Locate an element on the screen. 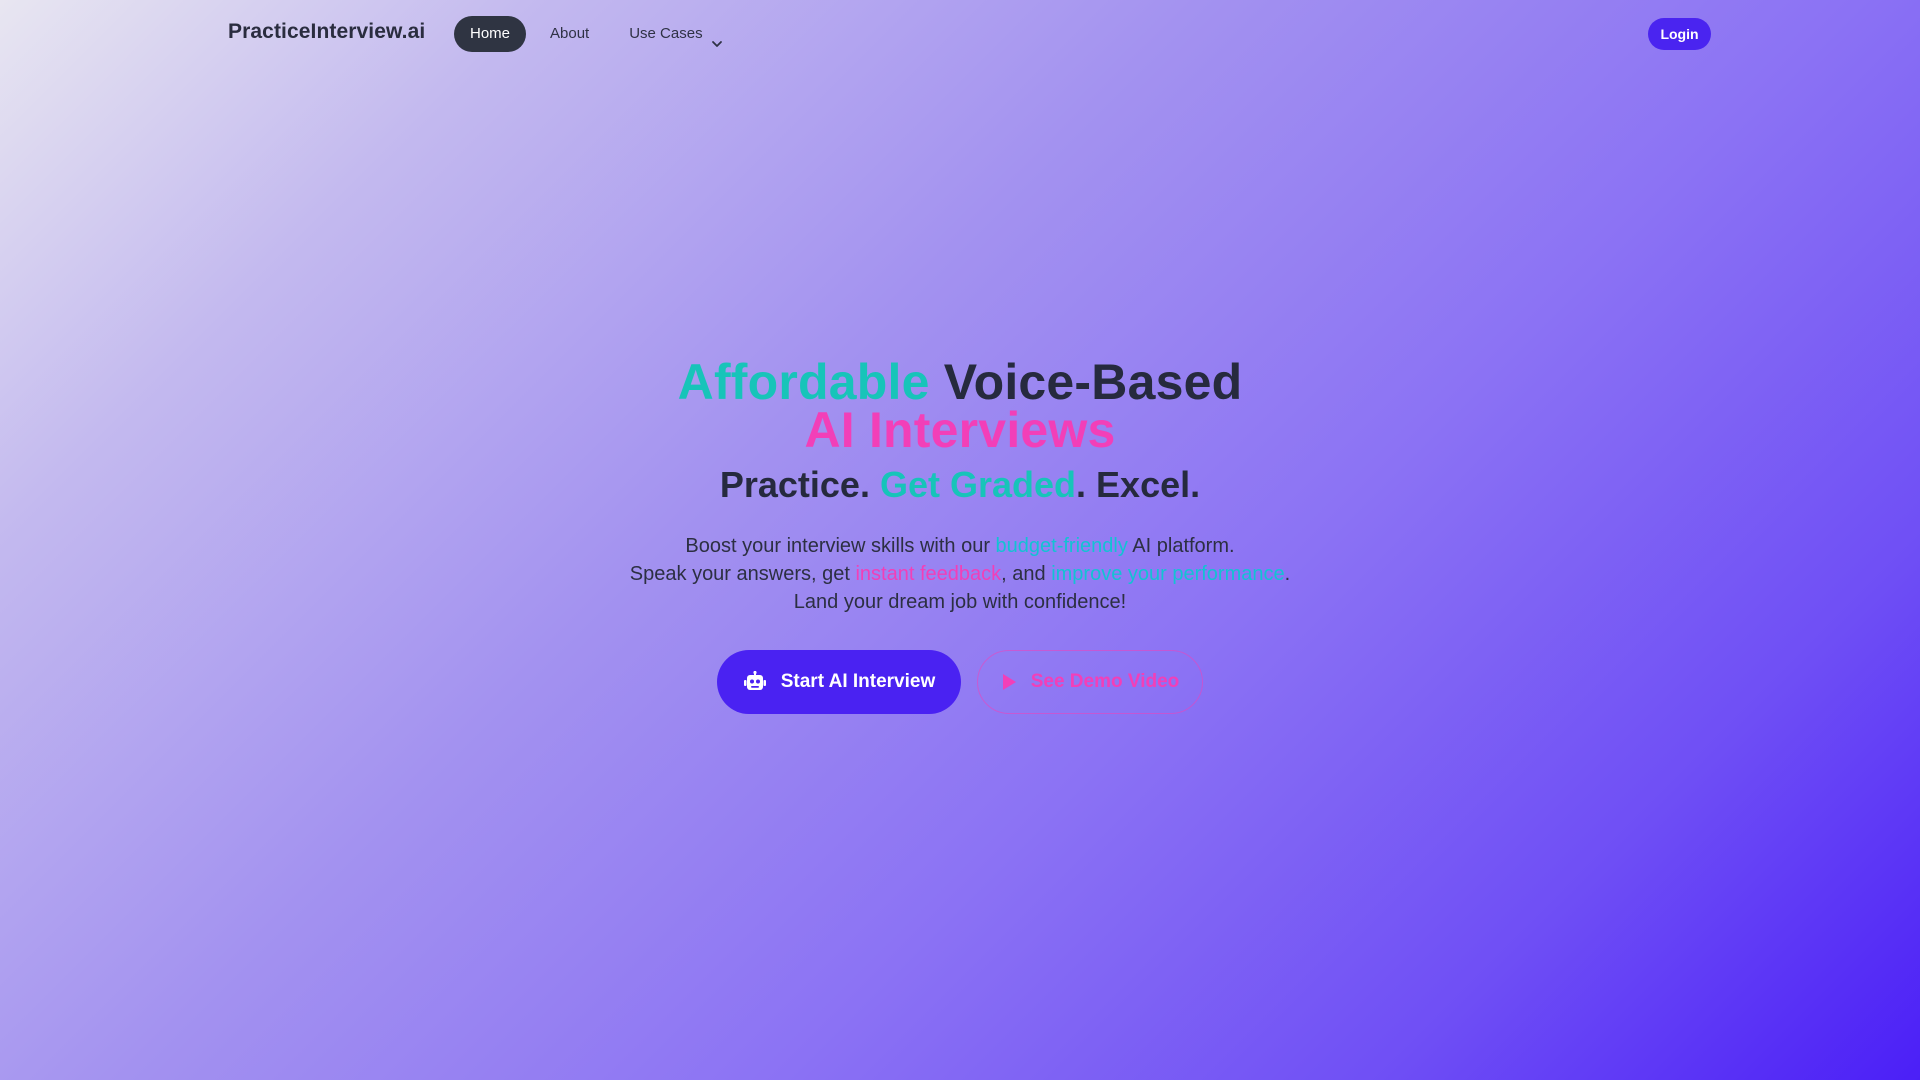 This screenshot has width=1920, height=1080. subtitle-accent: Get Graded is located at coordinates (978, 484).